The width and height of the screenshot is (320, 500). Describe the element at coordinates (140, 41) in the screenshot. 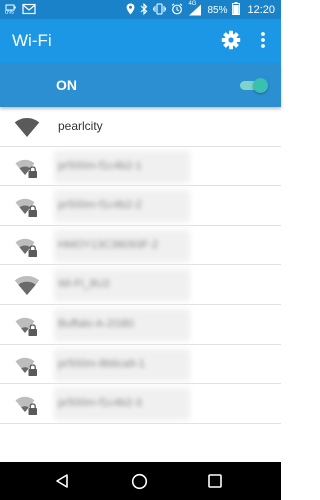

I see `app-bar: Wi-Fi` at that location.